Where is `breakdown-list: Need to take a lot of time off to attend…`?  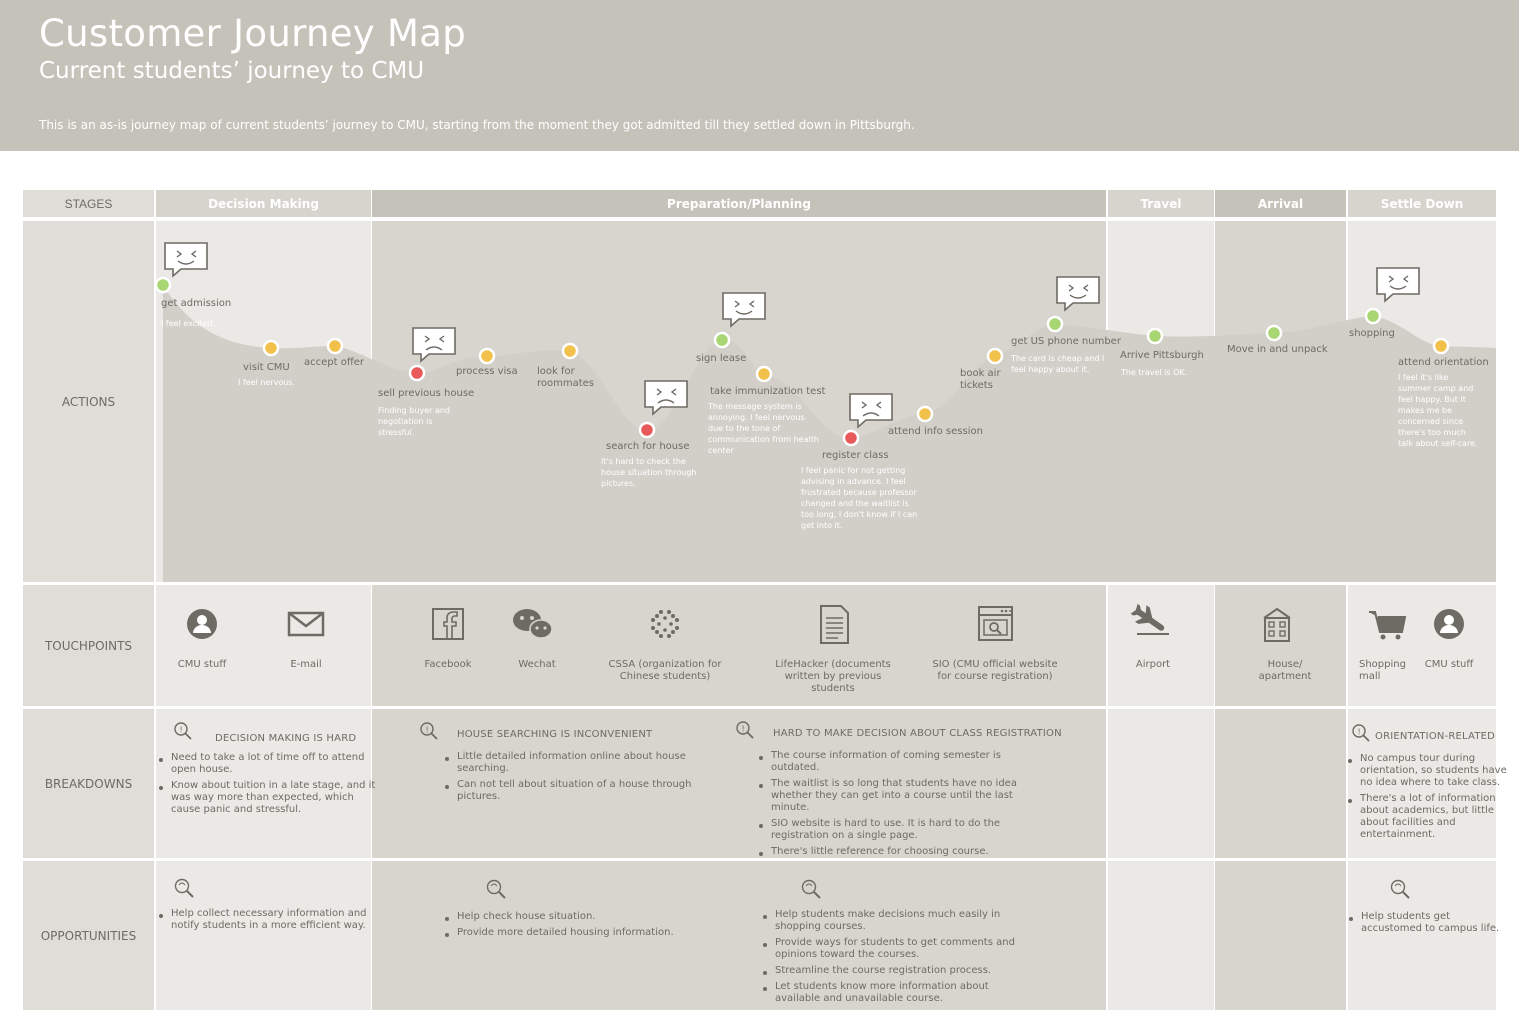
breakdown-list: Need to take a lot of time off to attend… is located at coordinates (269, 786).